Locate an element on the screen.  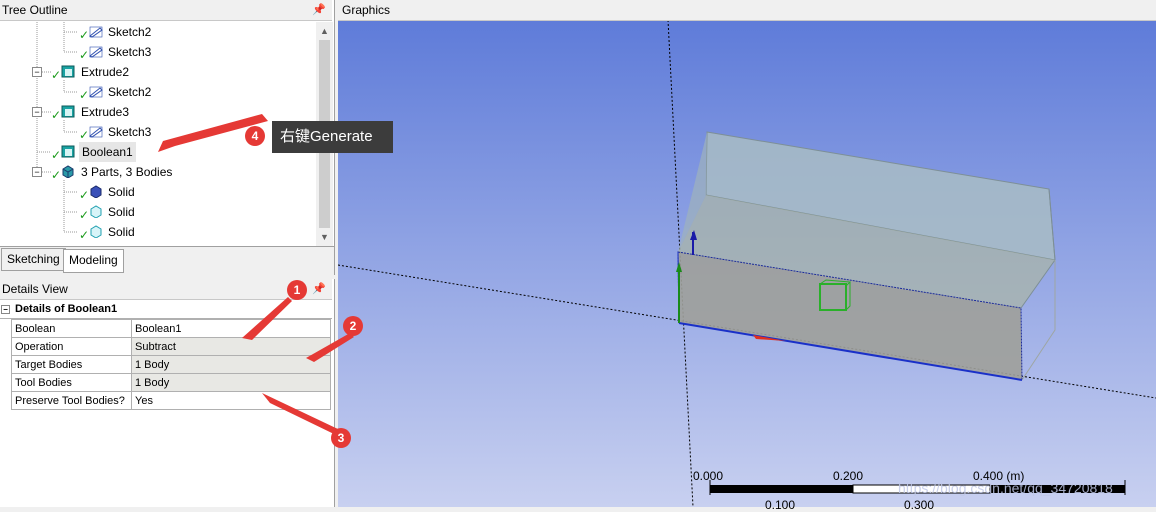
property-name: Target Bodies is located at coordinates (71, 364).